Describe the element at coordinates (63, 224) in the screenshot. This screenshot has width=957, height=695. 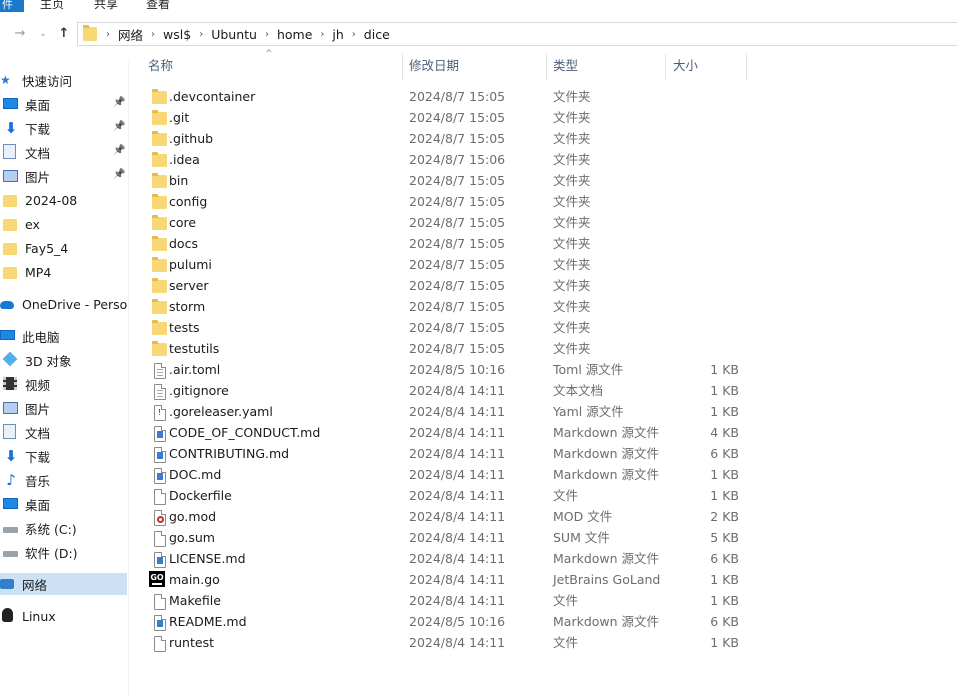
I see `sidebar-item: ex` at that location.